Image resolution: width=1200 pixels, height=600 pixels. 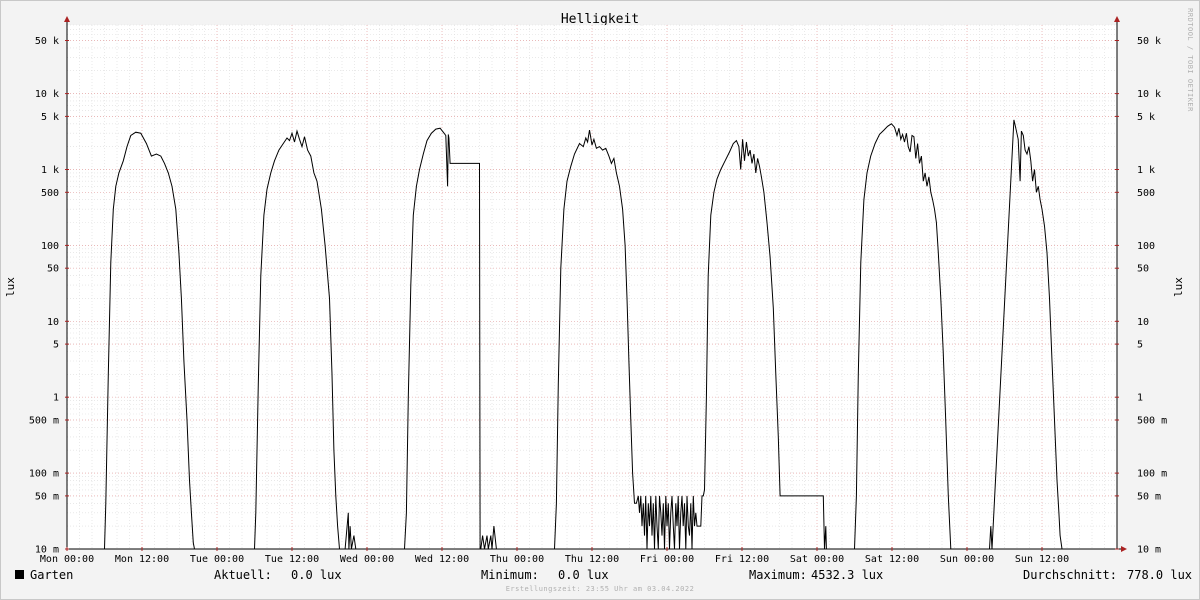 What do you see at coordinates (292, 559) in the screenshot?
I see `x-tick-label: Tue 12:00` at bounding box center [292, 559].